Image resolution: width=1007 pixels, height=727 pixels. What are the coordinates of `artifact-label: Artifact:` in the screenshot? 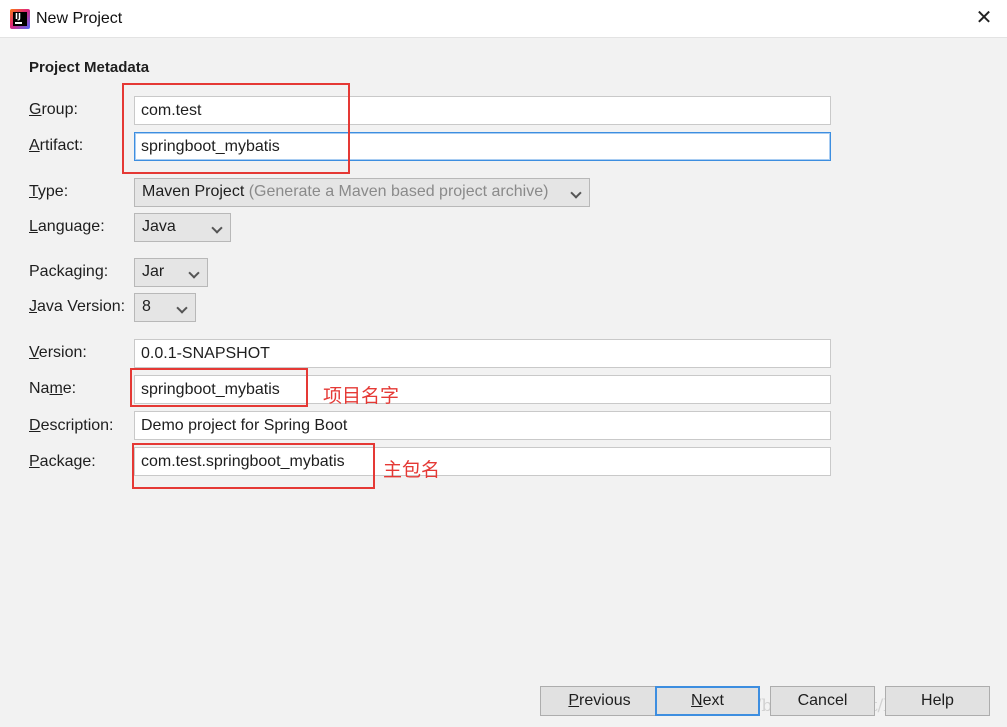 It's located at (56, 145).